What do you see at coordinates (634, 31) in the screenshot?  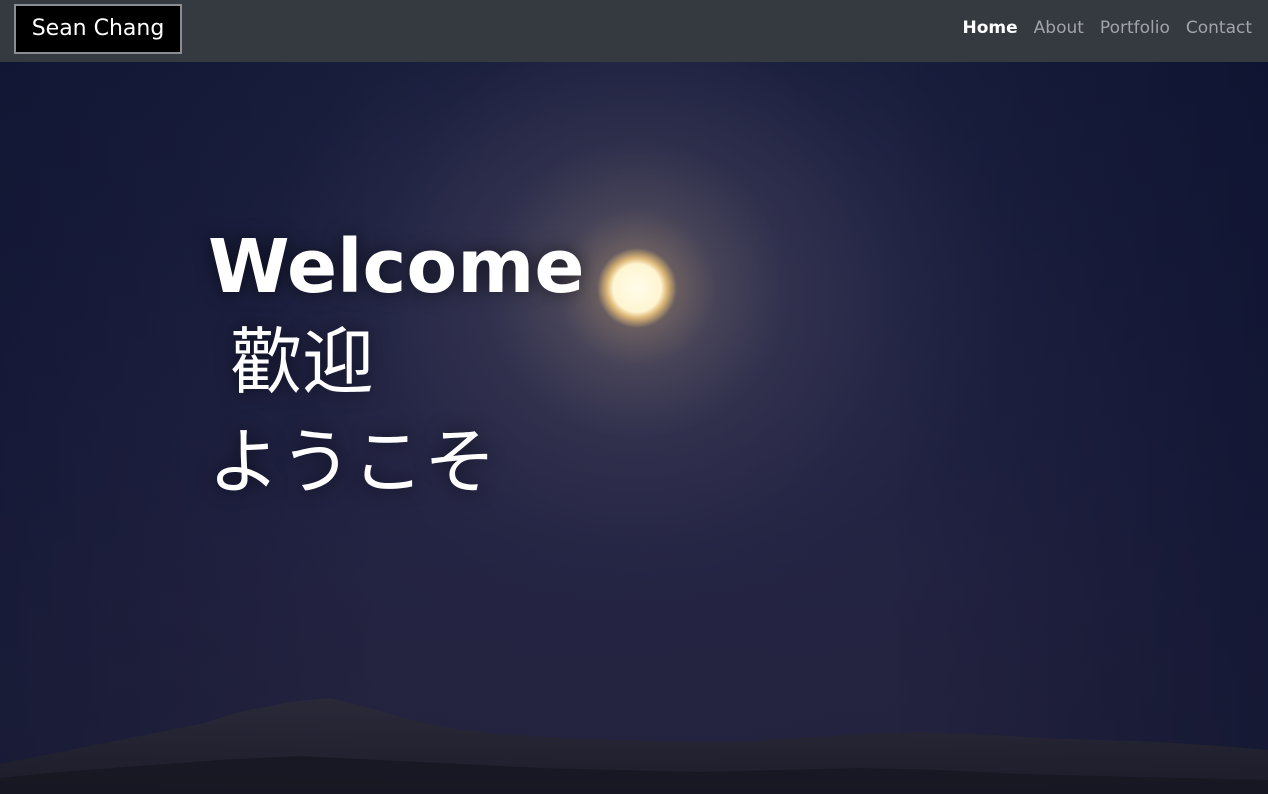 I see `navbar: Sean Chang Home About Portfolio Contact` at bounding box center [634, 31].